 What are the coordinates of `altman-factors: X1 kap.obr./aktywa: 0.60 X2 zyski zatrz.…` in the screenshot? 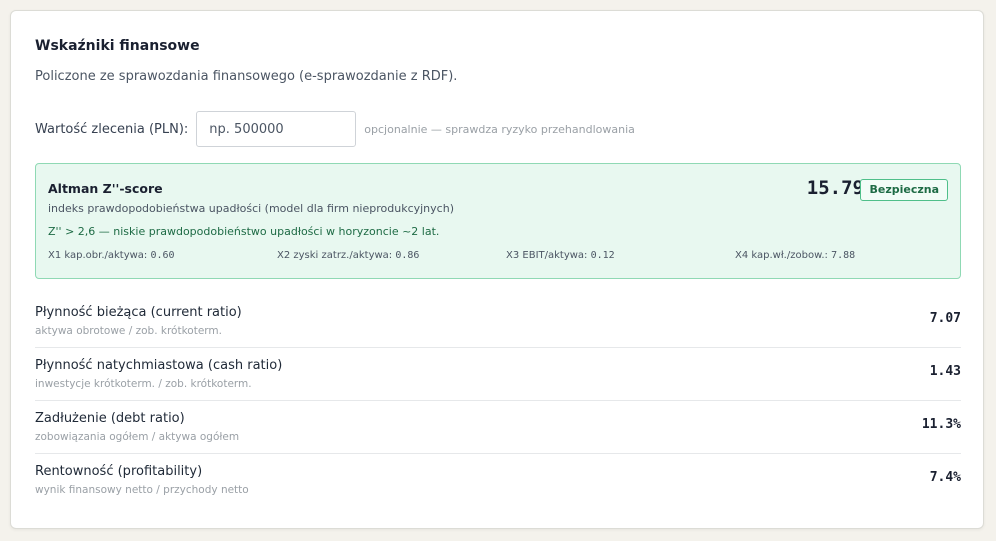 It's located at (498, 257).